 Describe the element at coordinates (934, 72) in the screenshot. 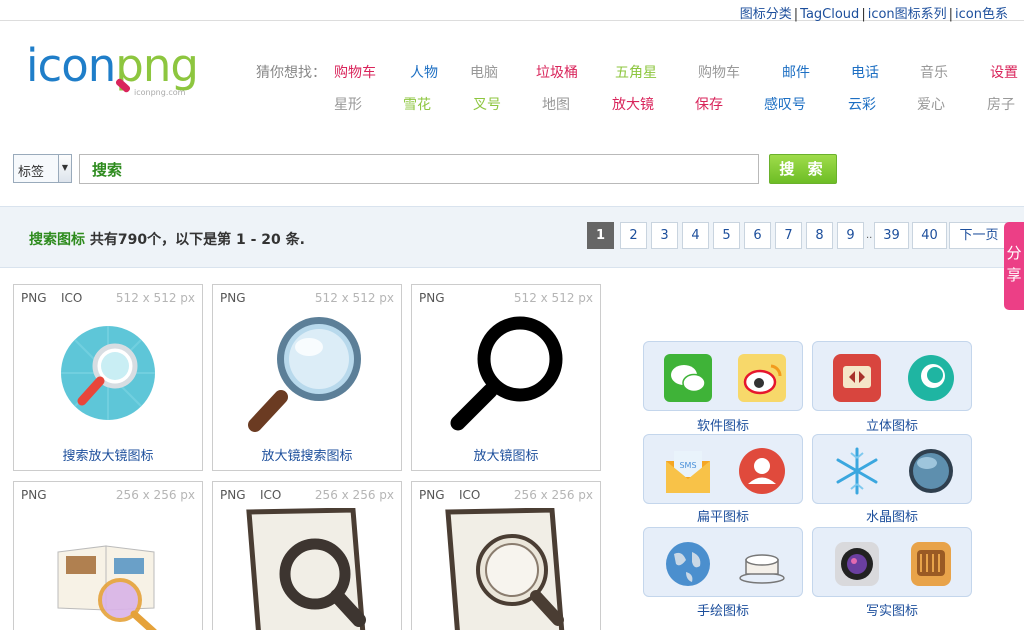

I see `suggest-keyword: 音乐` at that location.